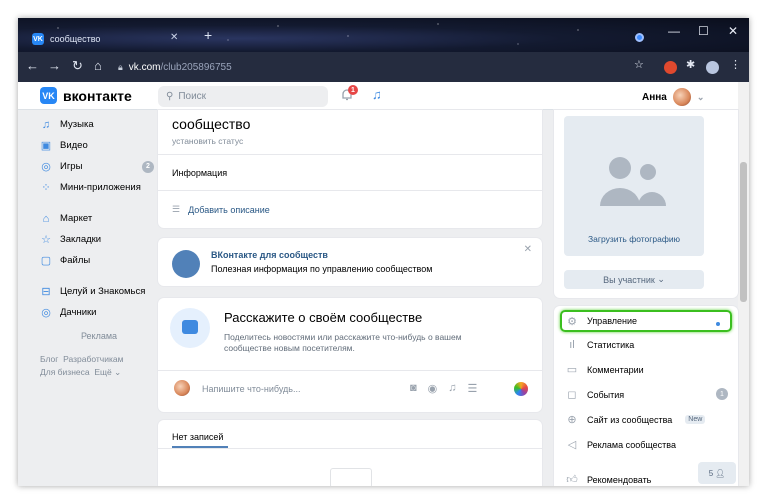  What do you see at coordinates (681, 97) in the screenshot?
I see `avatar` at bounding box center [681, 97].